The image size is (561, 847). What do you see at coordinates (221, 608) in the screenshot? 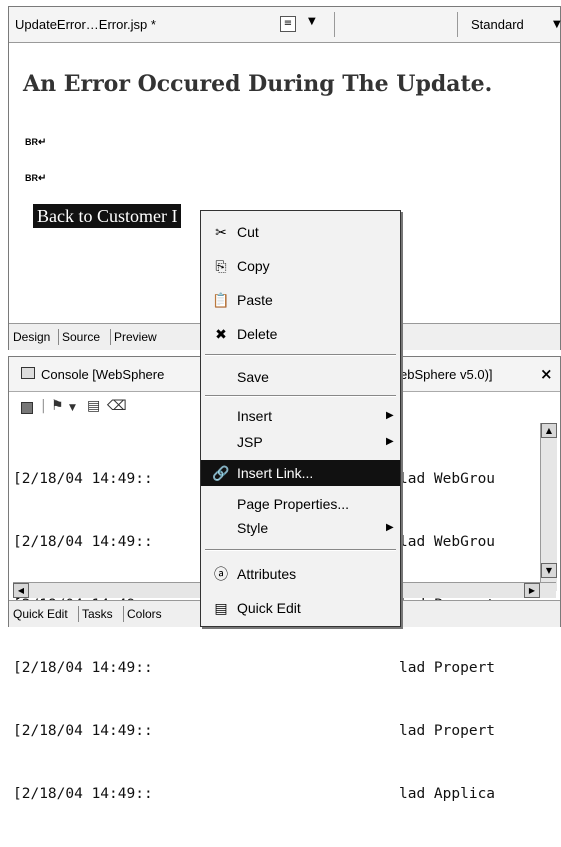
I see `quick-edit-icon: ▤` at bounding box center [221, 608].